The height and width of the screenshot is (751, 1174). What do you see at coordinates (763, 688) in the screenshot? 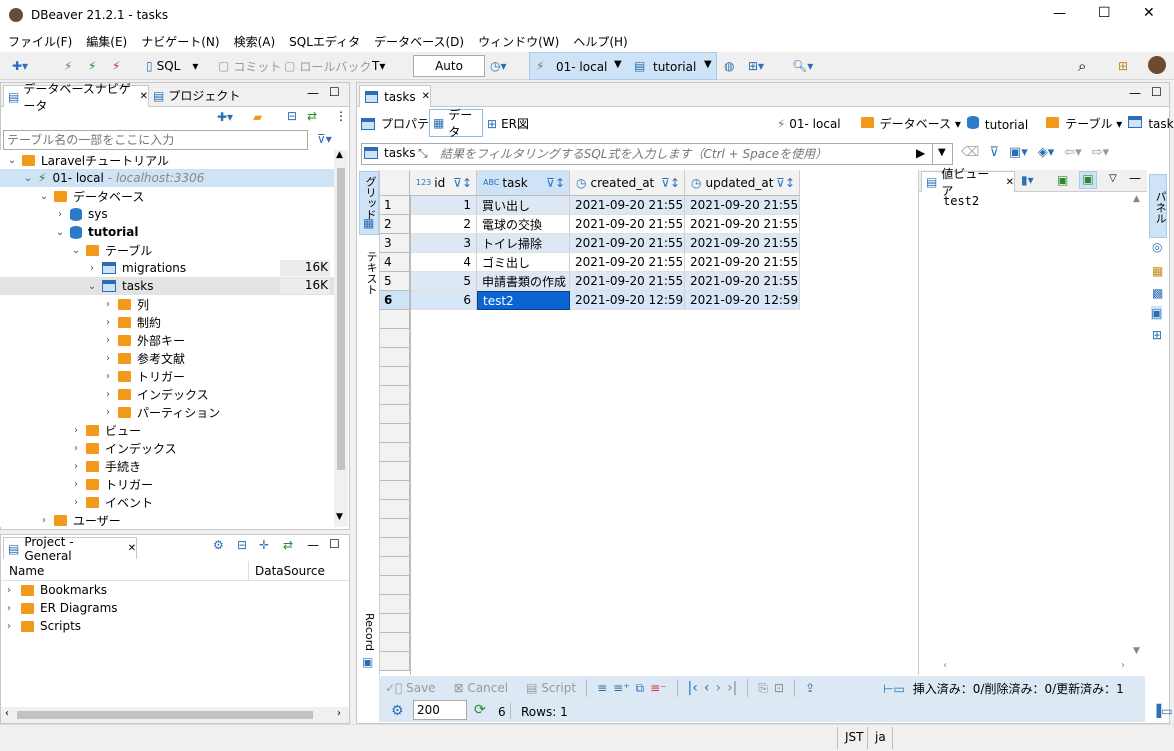
I see `copy-icon: ⎘` at bounding box center [763, 688].